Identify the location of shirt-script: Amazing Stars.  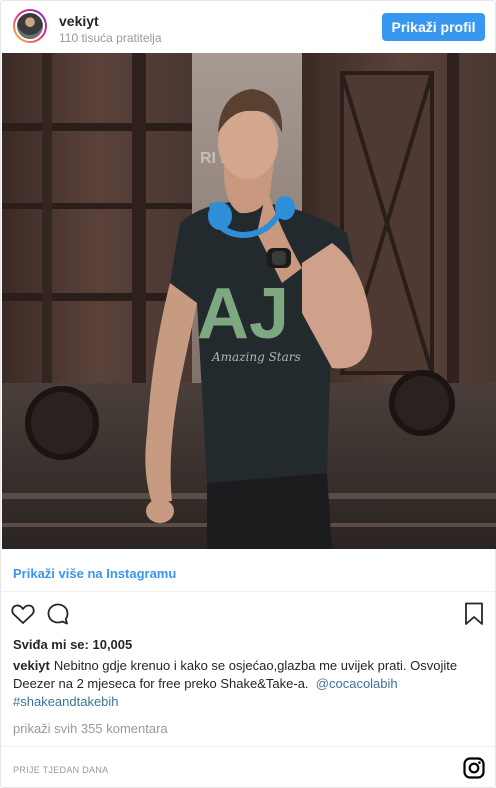
(256, 357).